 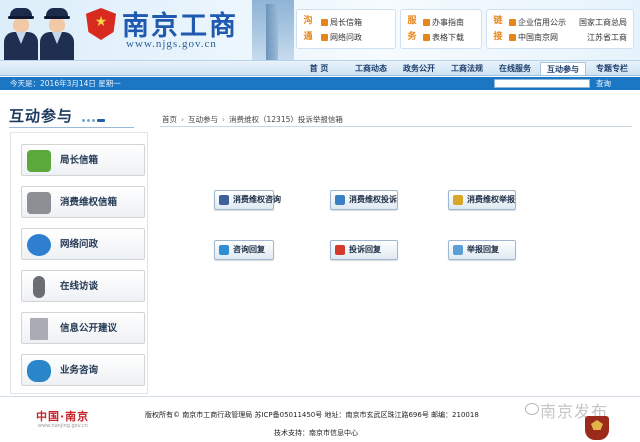 I want to click on consumer-report-button: 消费维权举报, so click(x=482, y=200).